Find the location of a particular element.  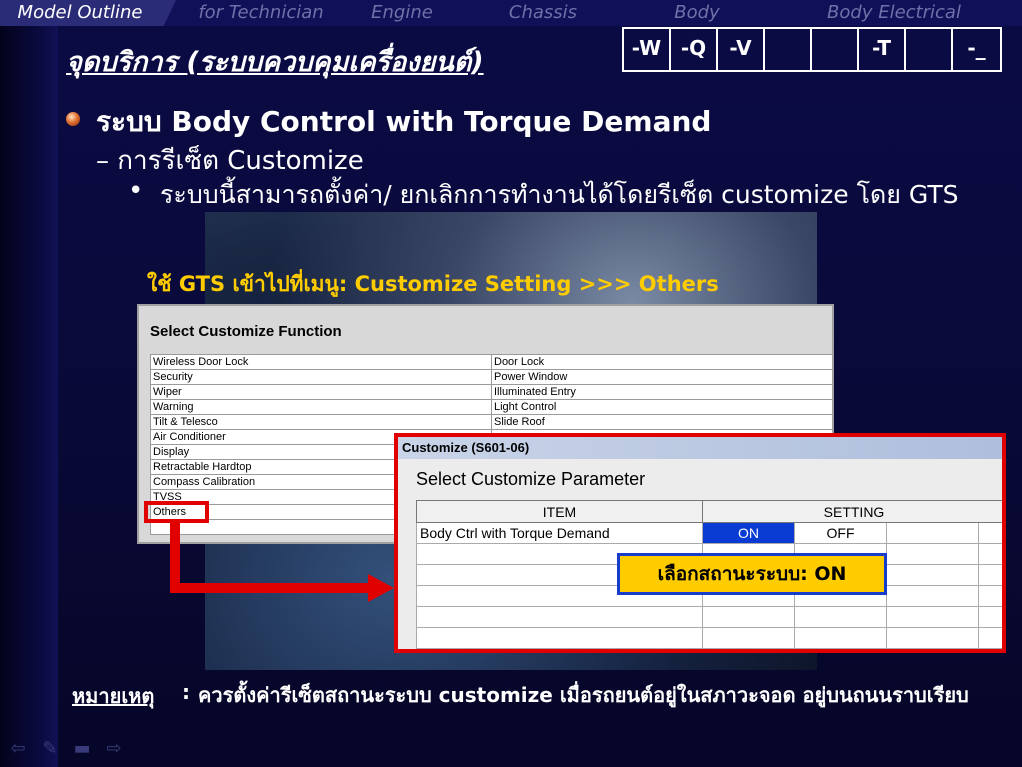

function-right-cell: Power Window is located at coordinates (661, 377).